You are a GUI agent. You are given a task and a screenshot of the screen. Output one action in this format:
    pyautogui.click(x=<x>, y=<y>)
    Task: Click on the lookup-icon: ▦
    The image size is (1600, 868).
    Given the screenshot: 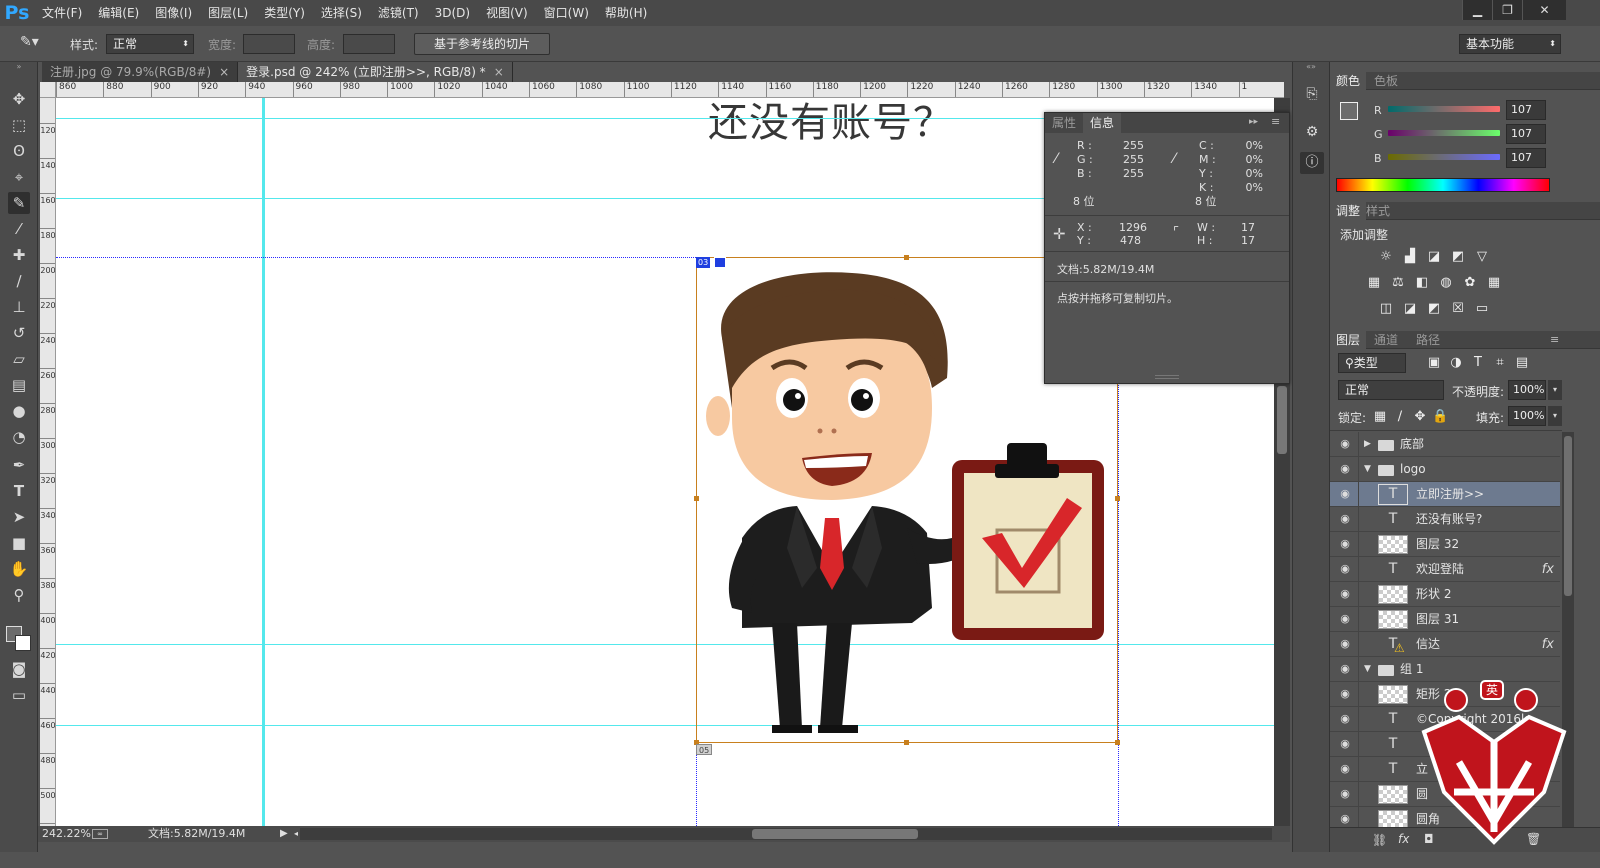 What is the action you would take?
    pyautogui.click(x=1494, y=283)
    